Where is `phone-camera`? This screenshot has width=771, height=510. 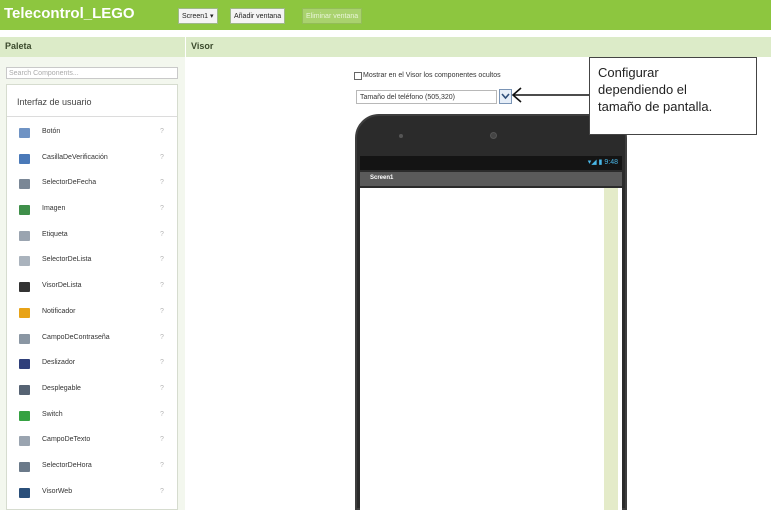 phone-camera is located at coordinates (493, 135).